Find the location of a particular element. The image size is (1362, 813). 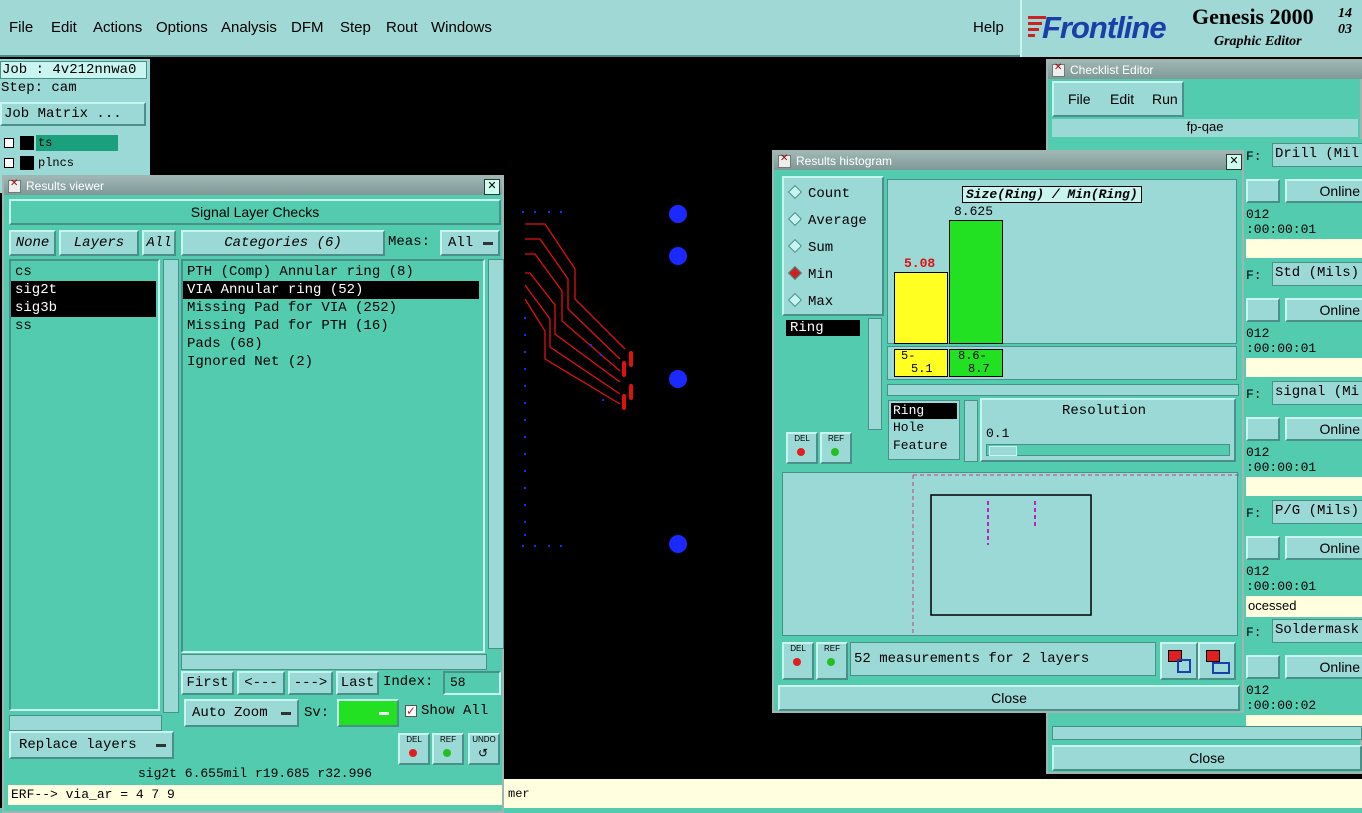

category-list-hscroll is located at coordinates (334, 662).